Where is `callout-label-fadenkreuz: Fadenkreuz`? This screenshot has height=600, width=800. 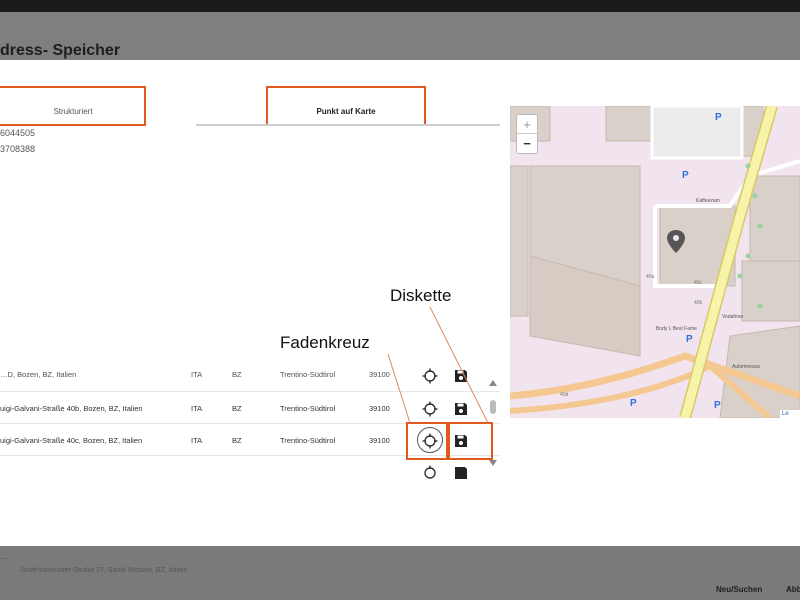
callout-label-fadenkreuz: Fadenkreuz is located at coordinates (325, 342).